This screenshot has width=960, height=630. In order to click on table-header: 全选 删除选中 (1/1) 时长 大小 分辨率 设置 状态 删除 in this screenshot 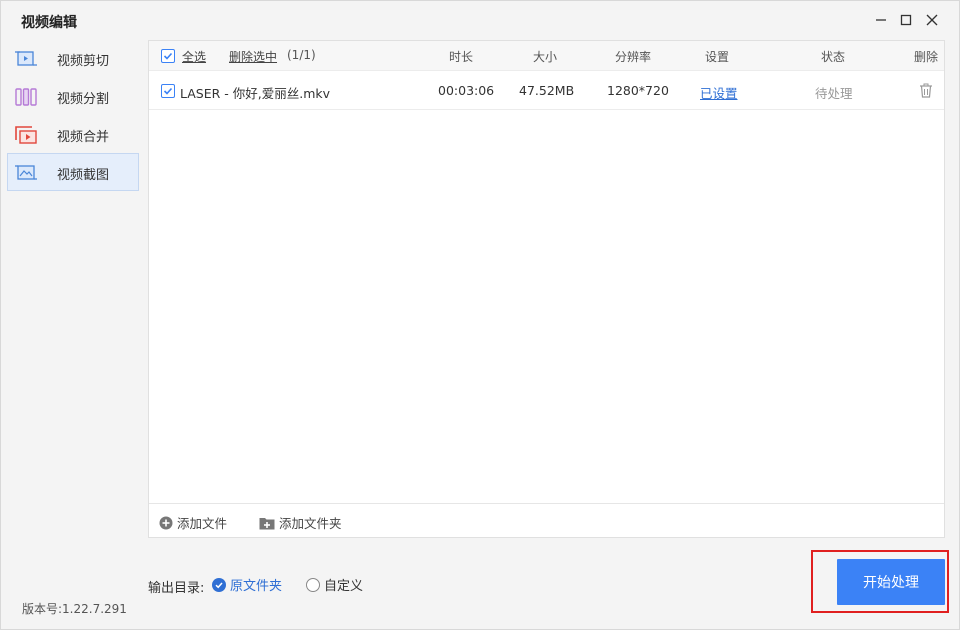, I will do `click(546, 56)`.